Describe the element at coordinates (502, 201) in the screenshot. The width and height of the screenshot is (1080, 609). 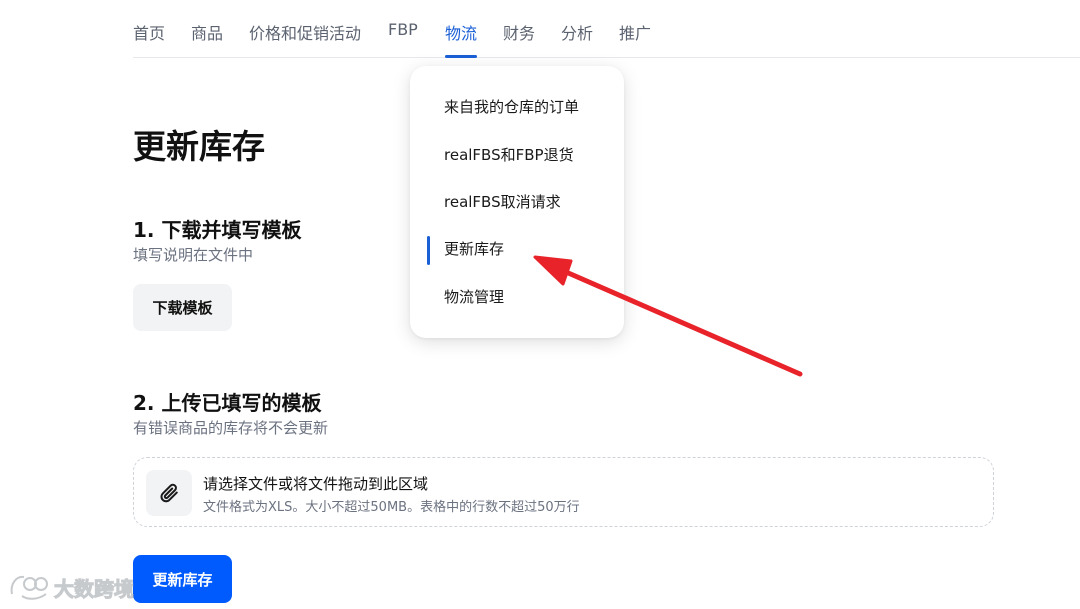
I see `menu-item-realfbs-cancel-requests: realFBS取消请求` at that location.